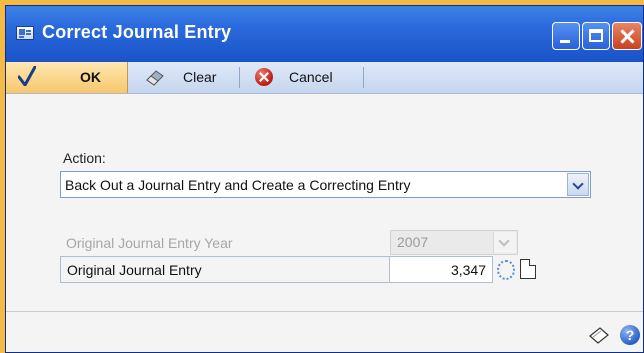  Describe the element at coordinates (67, 77) in the screenshot. I see `ok-button: OK` at that location.